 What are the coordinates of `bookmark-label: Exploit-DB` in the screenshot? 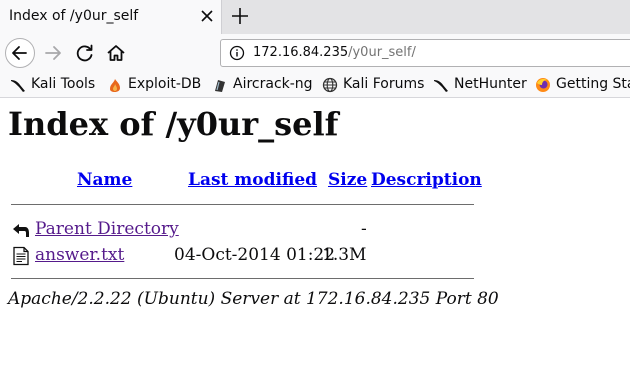 It's located at (165, 84).